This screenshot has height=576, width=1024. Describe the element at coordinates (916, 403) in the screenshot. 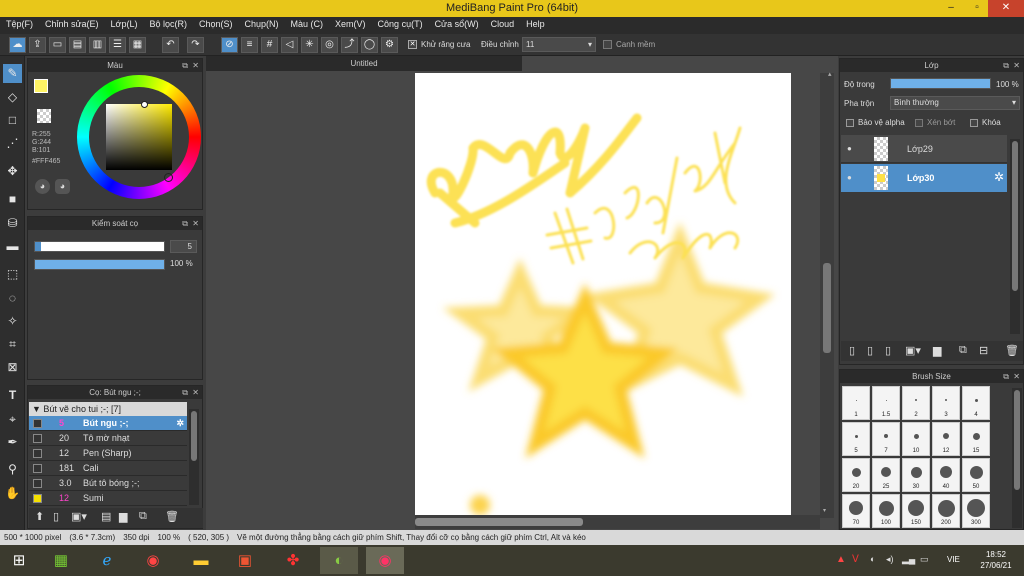

I see `brush-size-cell: 2` at that location.